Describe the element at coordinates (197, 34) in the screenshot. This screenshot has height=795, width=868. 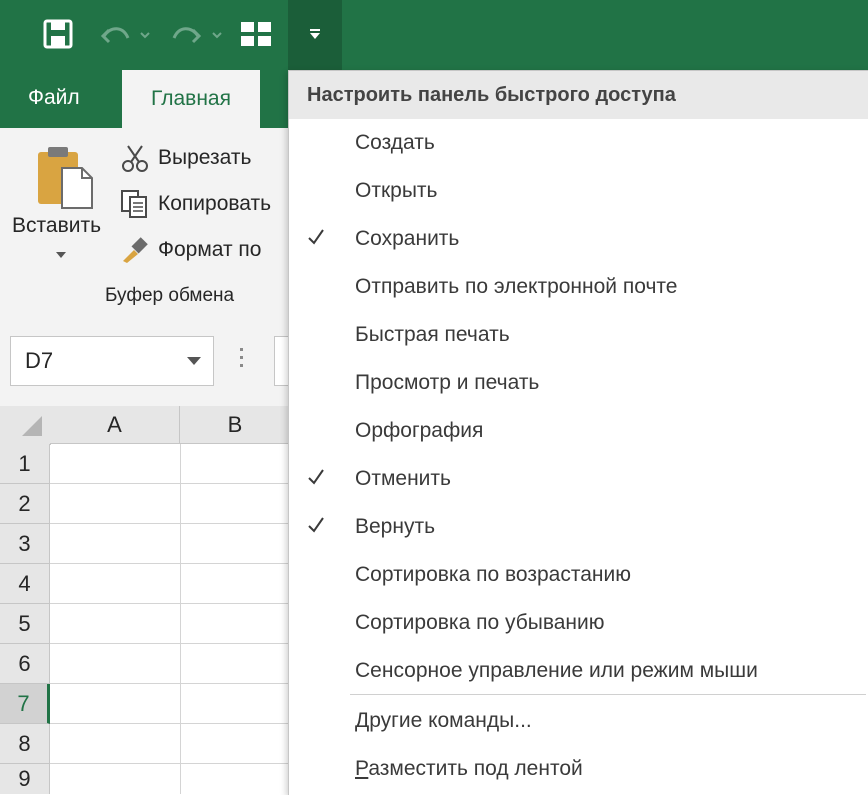
I see `redo-icon` at that location.